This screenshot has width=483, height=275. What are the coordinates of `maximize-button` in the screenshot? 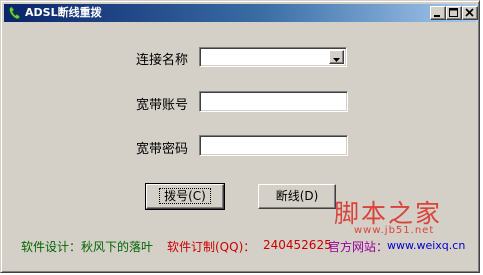 It's located at (454, 13).